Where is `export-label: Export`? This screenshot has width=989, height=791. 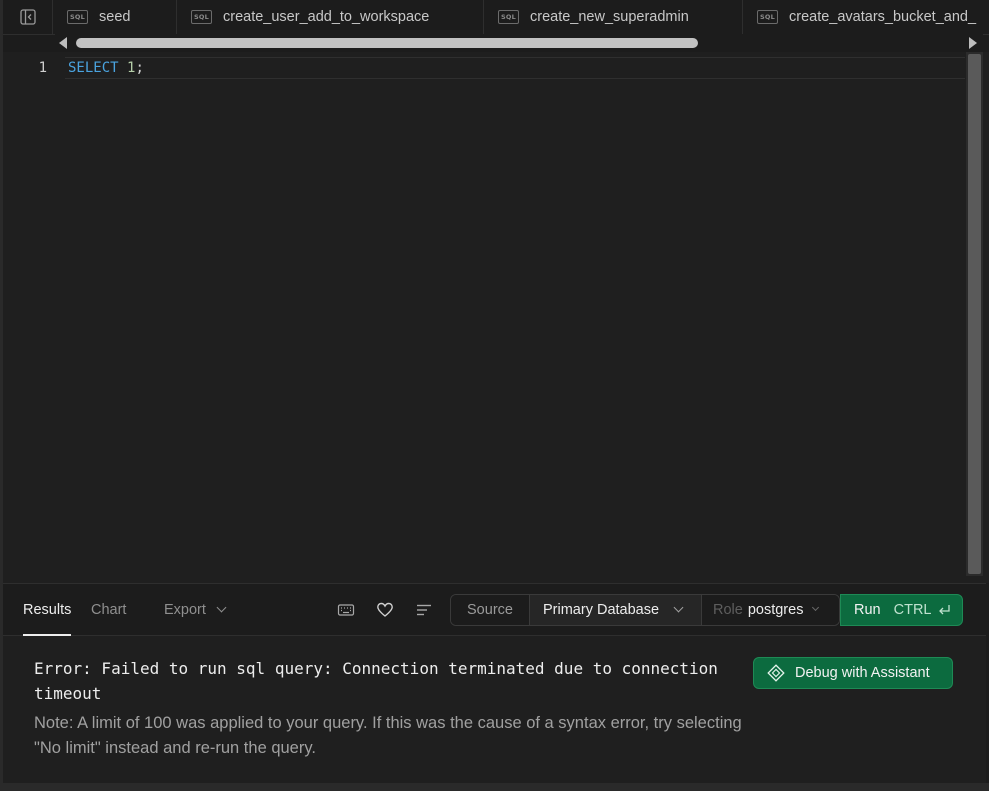
export-label: Export is located at coordinates (185, 610).